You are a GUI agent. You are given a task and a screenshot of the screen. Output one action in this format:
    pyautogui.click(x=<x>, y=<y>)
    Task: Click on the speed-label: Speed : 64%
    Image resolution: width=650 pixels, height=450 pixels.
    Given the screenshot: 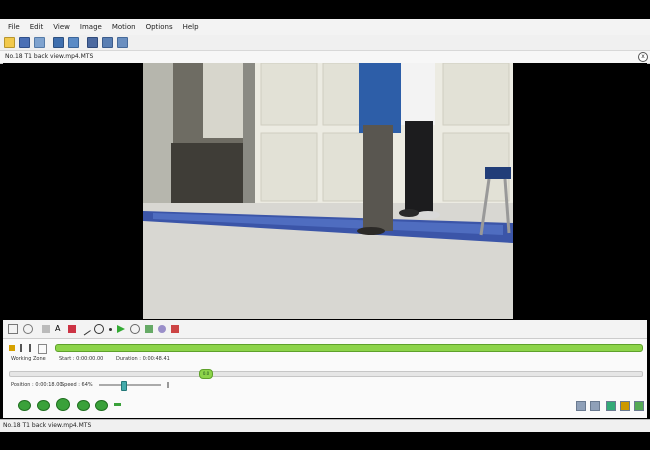 What is the action you would take?
    pyautogui.click(x=77, y=385)
    